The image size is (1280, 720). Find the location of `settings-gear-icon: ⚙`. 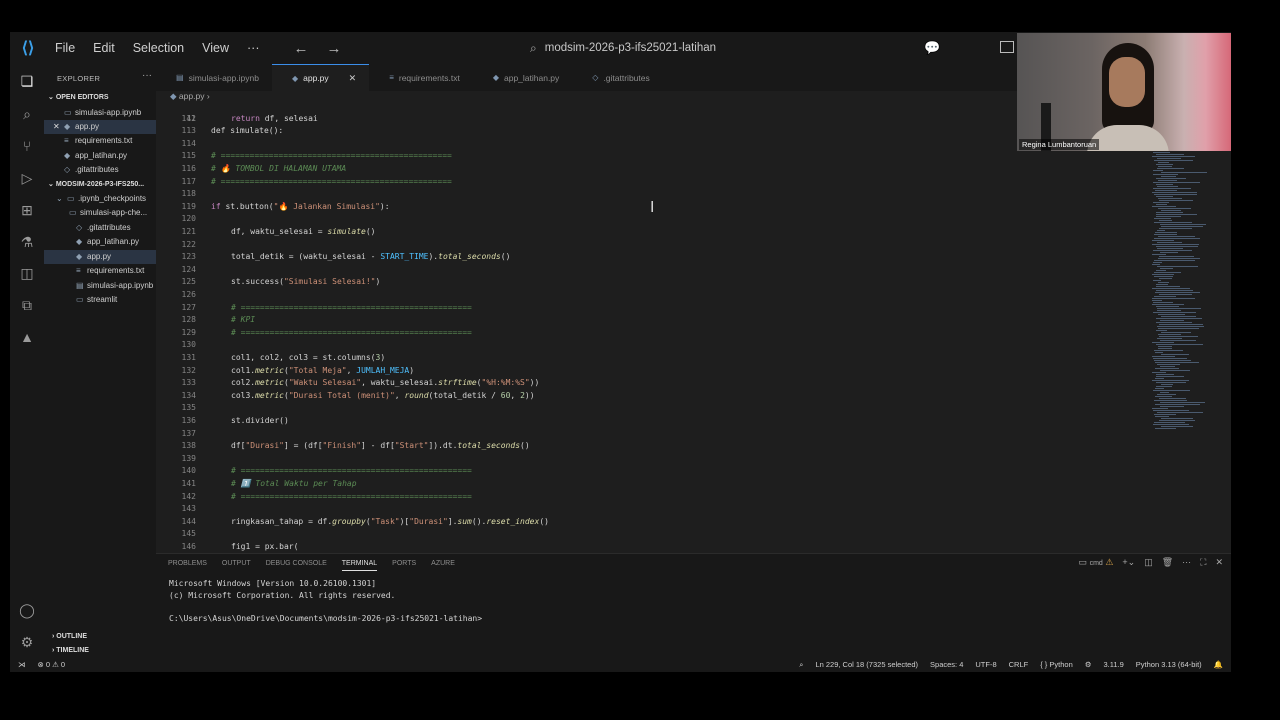

settings-gear-icon: ⚙ is located at coordinates (27, 642).